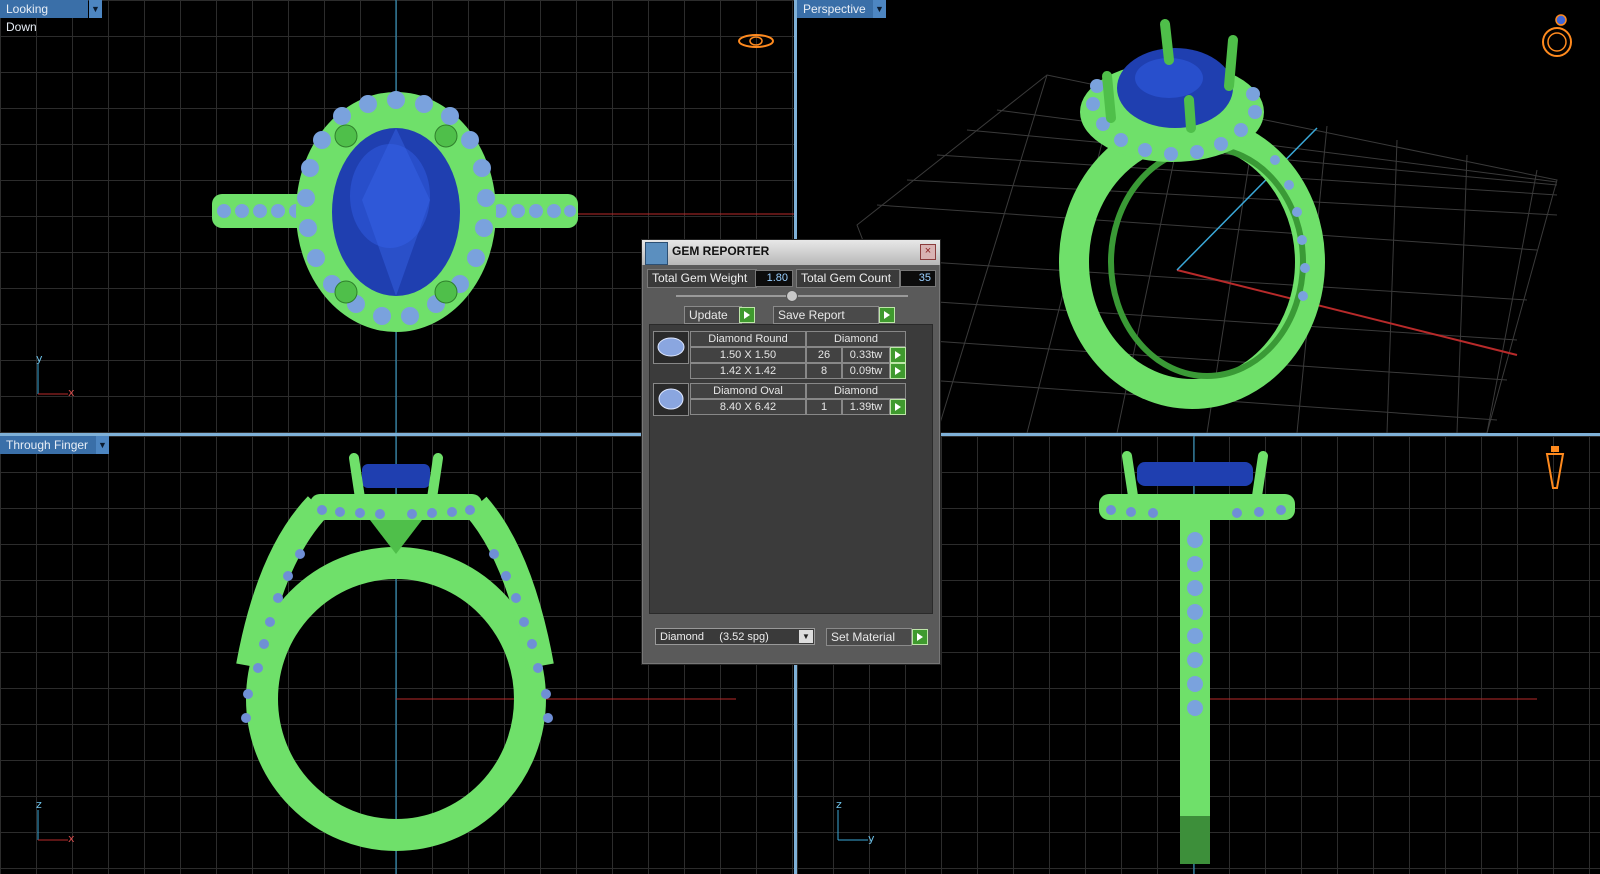  What do you see at coordinates (714, 637) in the screenshot?
I see `material-select-value: Diamond (3.52 spg)` at bounding box center [714, 637].